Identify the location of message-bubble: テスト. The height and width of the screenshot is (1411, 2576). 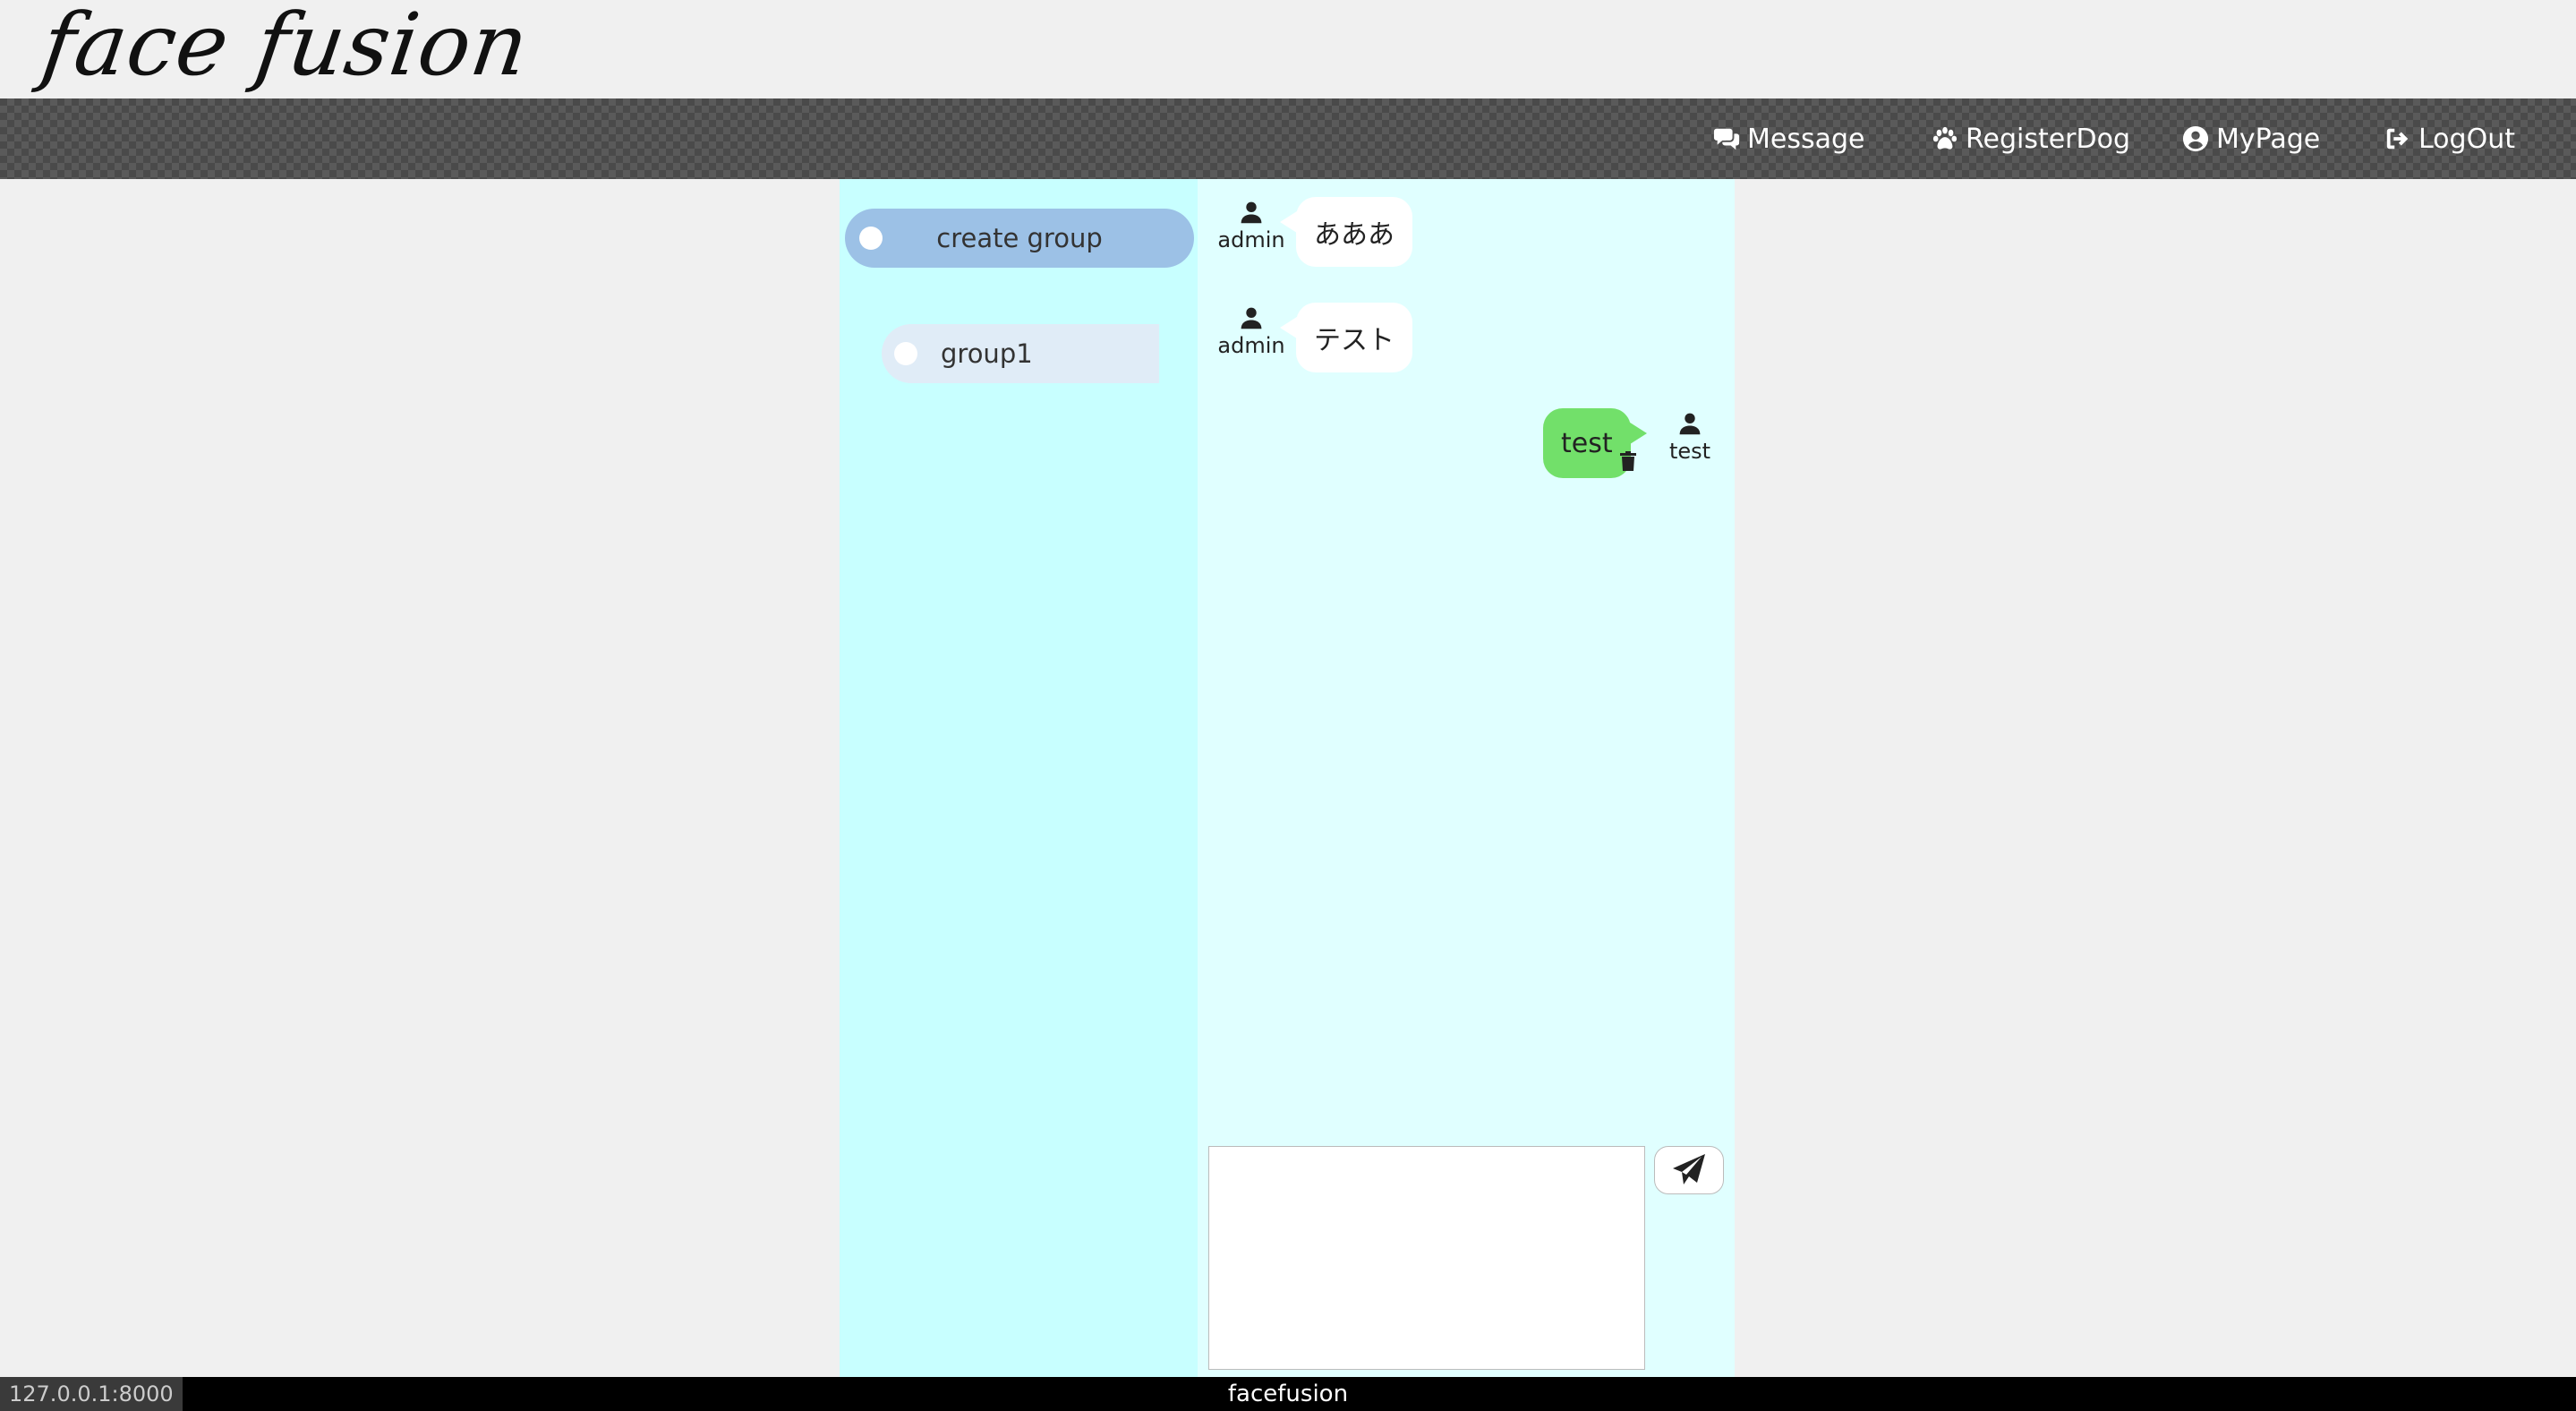
(1346, 337).